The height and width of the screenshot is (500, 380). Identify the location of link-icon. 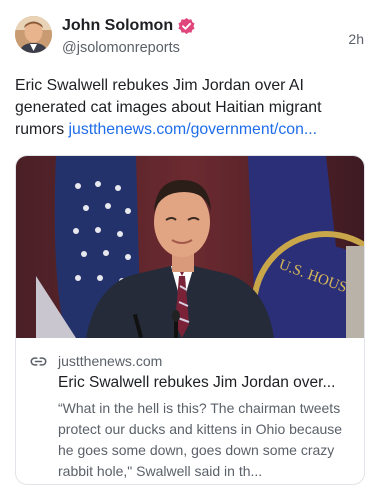
(38, 361).